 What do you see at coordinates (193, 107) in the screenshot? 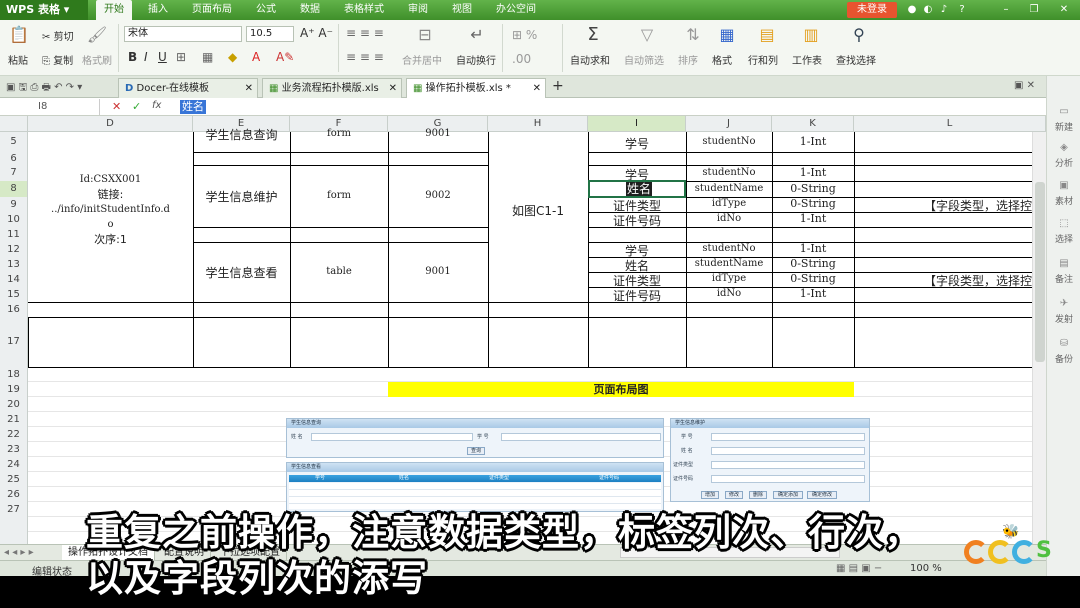
I see `formula-input: 姓名` at bounding box center [193, 107].